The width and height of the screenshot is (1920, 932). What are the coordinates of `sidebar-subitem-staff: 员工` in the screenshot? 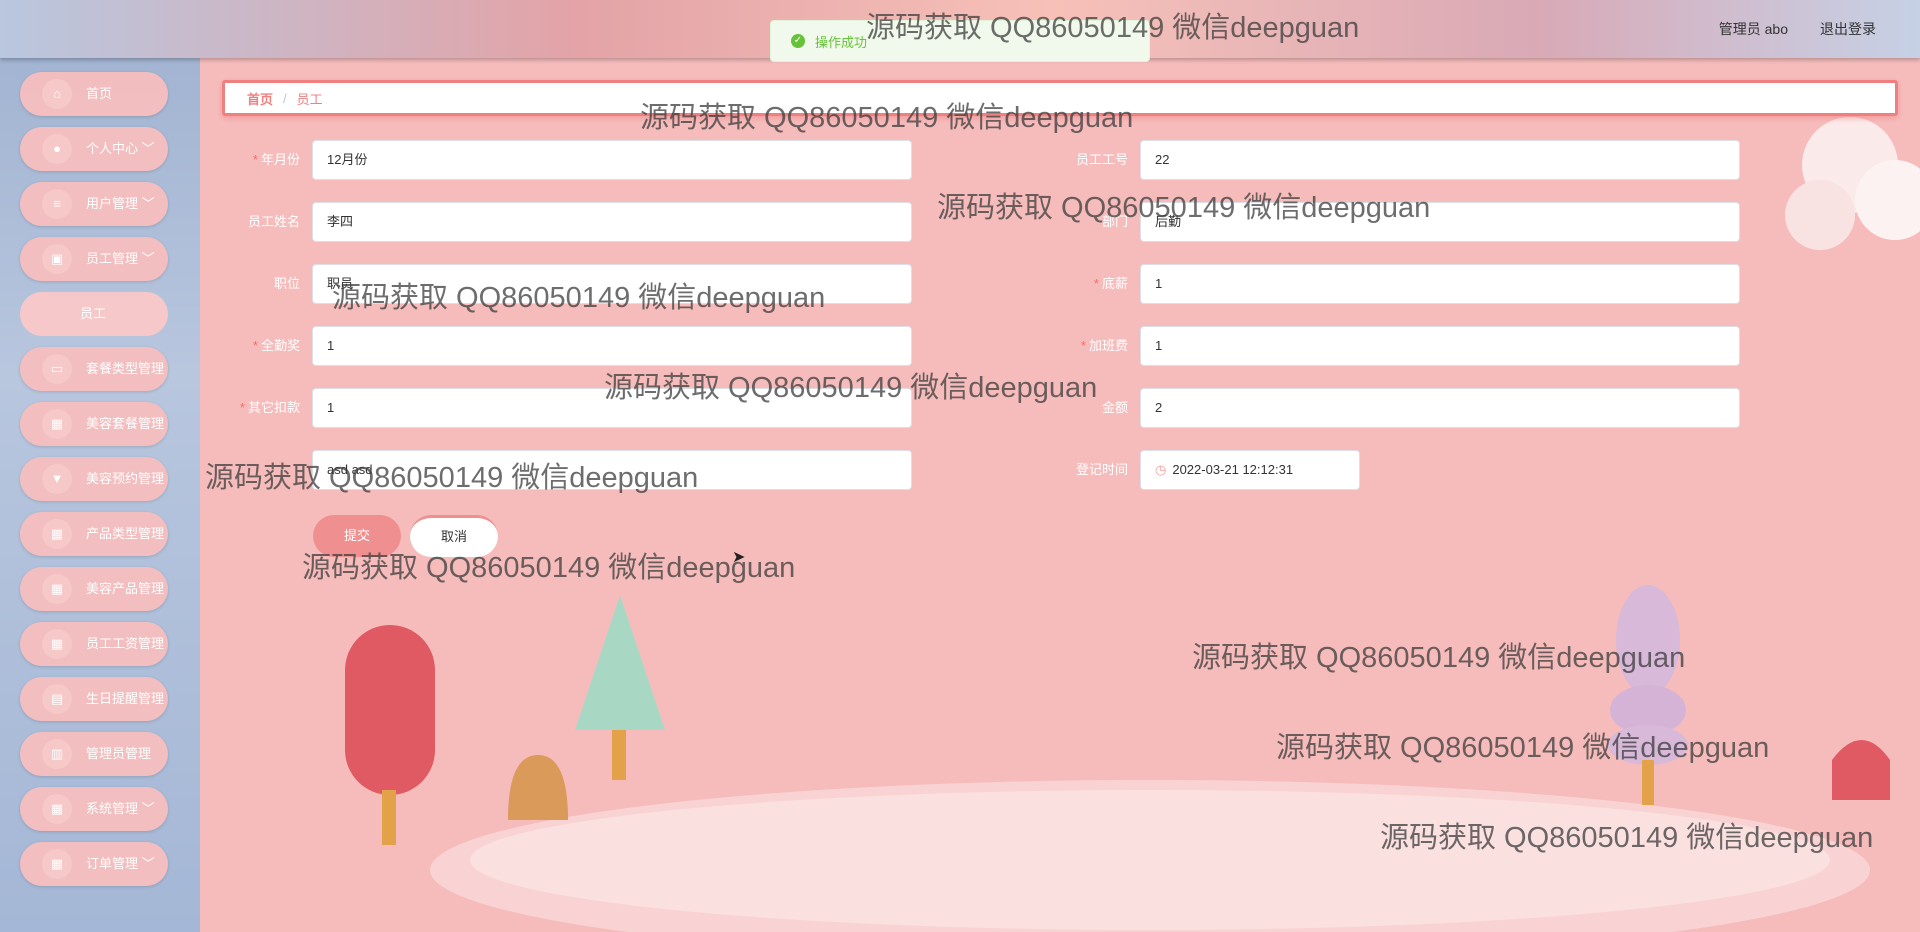 It's located at (95, 314).